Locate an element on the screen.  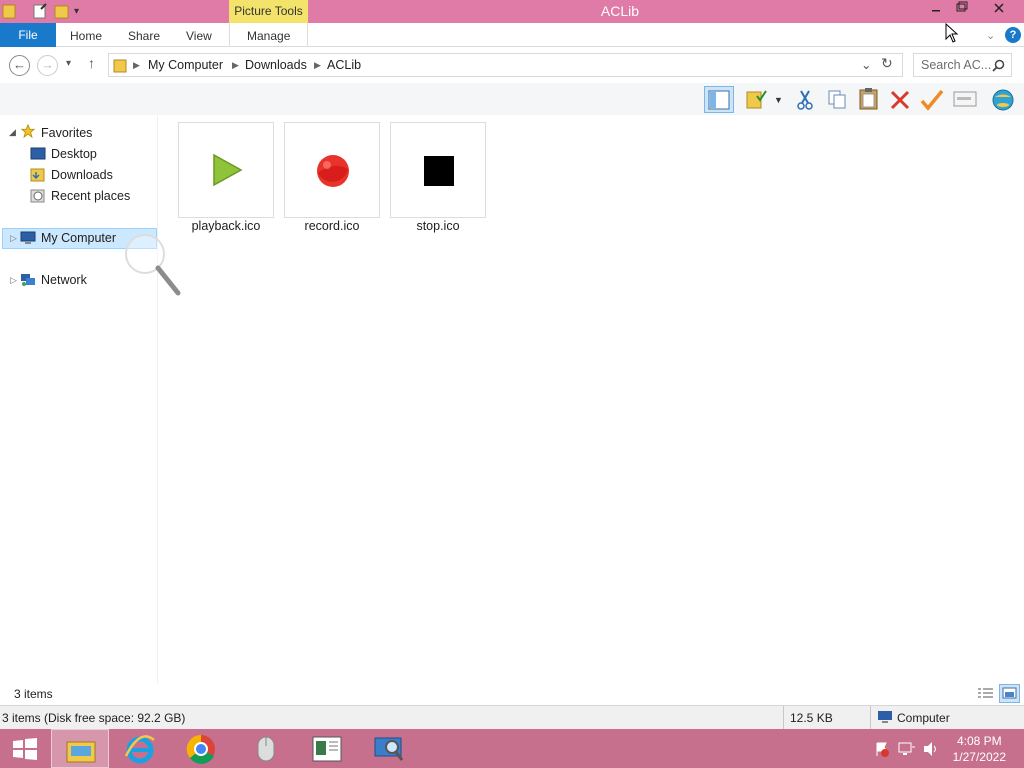
selection-size: 12.5 KB is located at coordinates (811, 718).